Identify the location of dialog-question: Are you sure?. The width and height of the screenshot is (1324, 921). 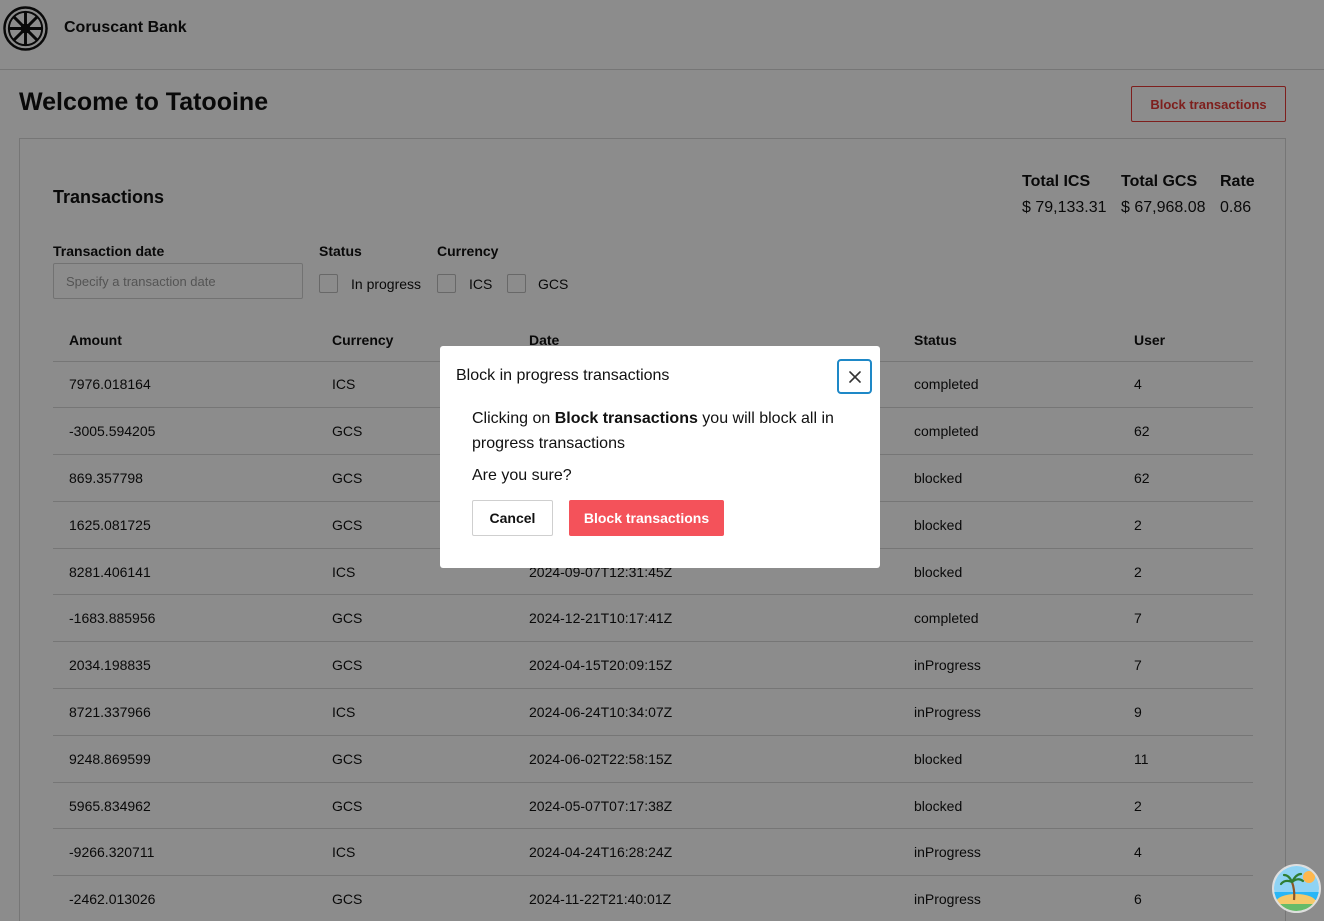
(522, 475).